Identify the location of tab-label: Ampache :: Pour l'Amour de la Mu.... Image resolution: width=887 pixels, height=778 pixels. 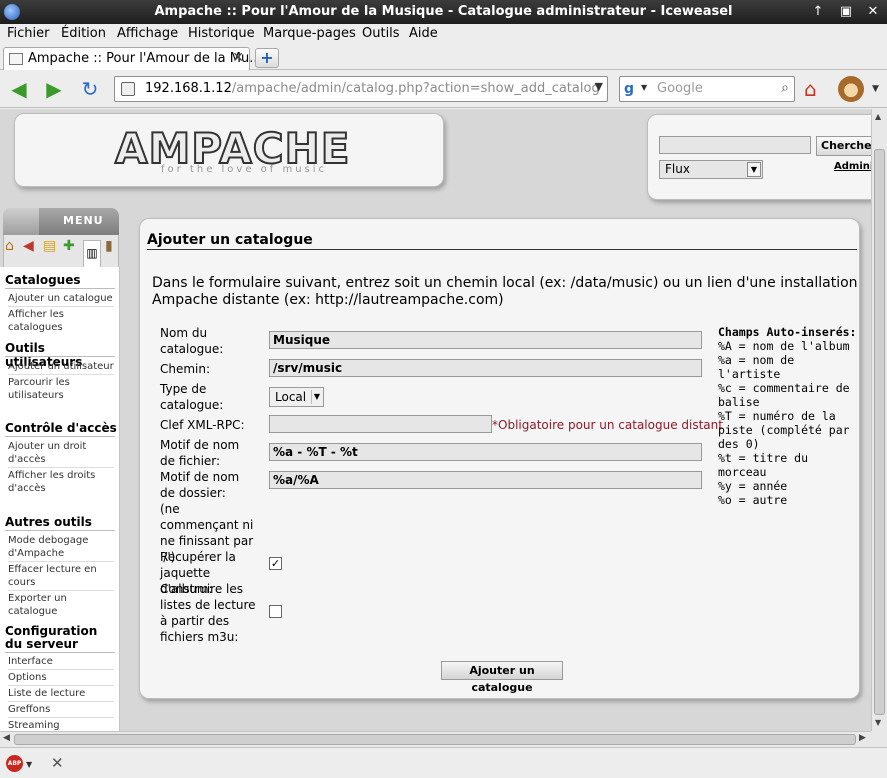
(145, 58).